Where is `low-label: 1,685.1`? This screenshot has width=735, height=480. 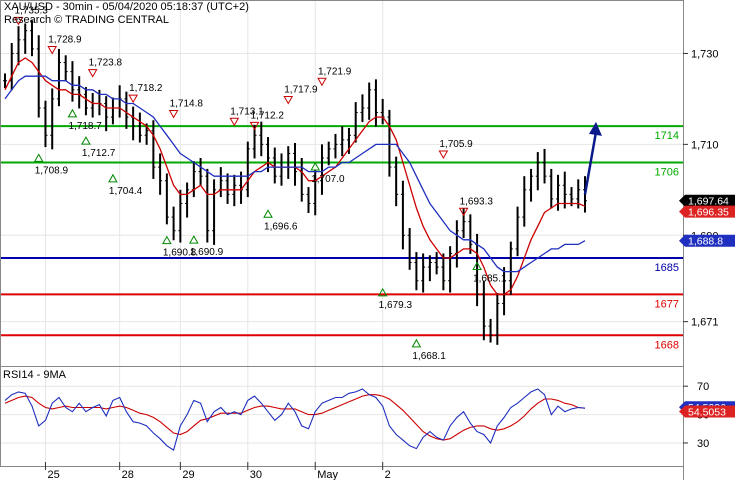 low-label: 1,685.1 is located at coordinates (490, 279).